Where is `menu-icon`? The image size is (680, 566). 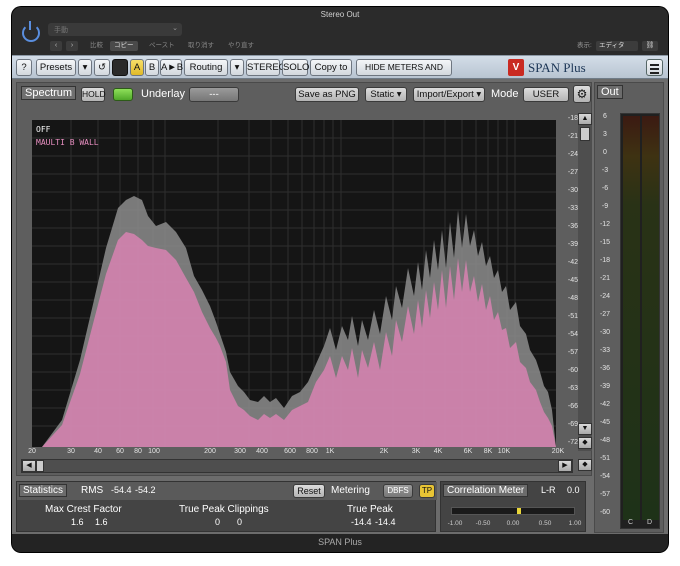
menu-icon is located at coordinates (654, 67).